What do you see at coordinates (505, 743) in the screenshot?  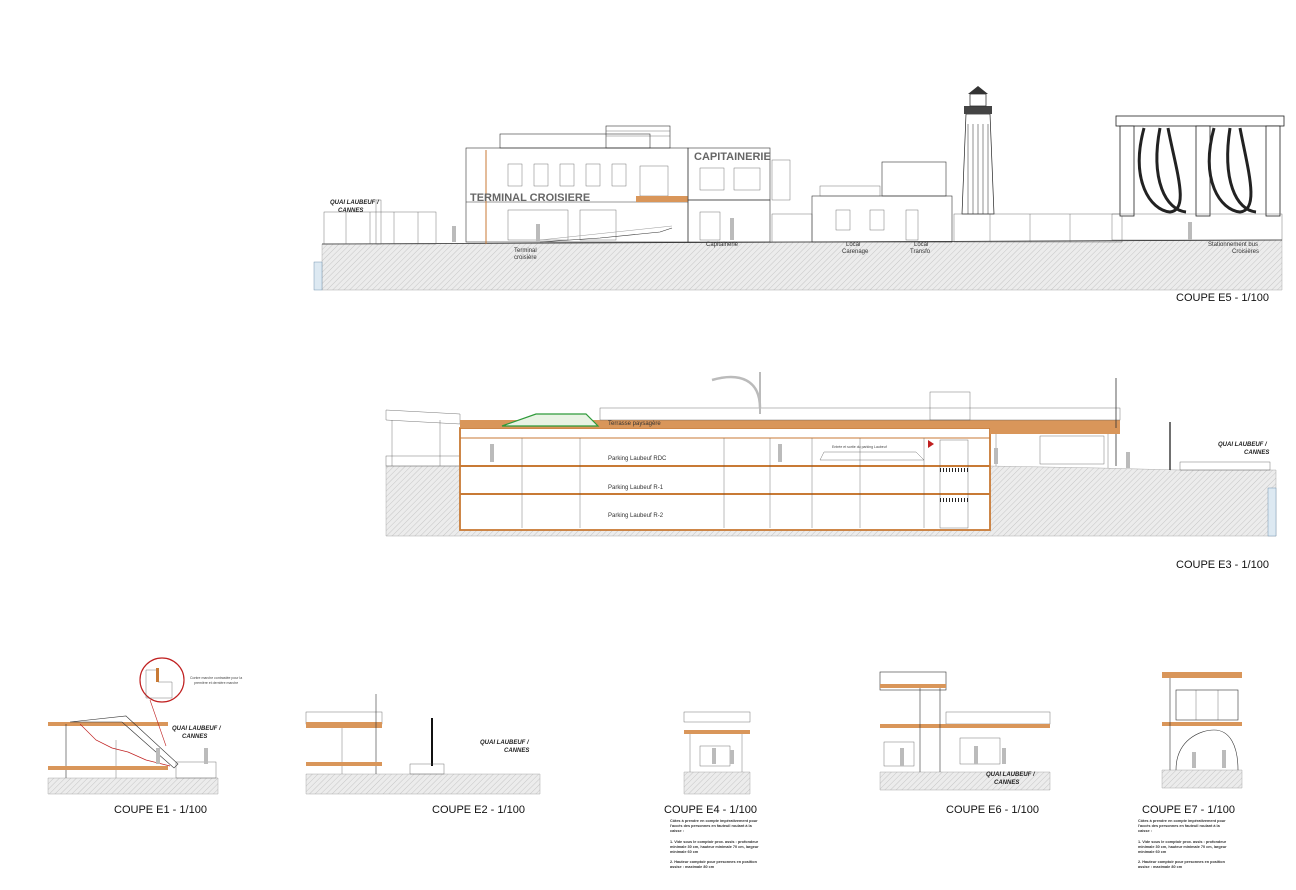 I see `e2-quai-1: QUAI LAUBEUF /` at bounding box center [505, 743].